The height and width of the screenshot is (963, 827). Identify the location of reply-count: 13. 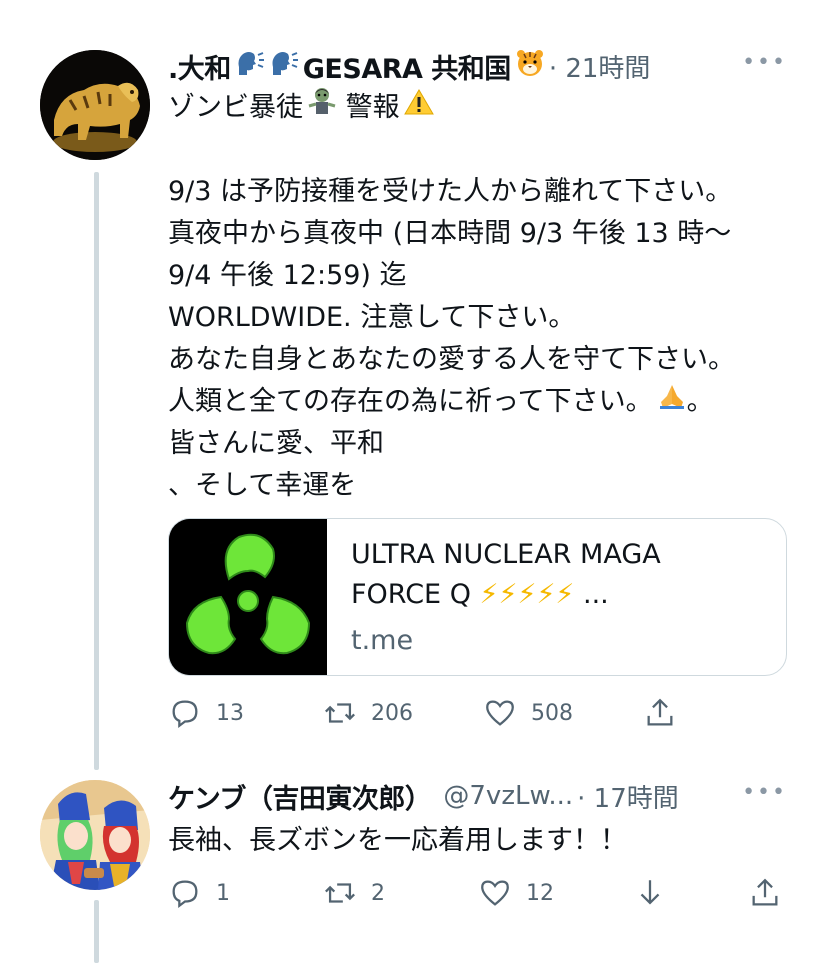
(230, 713).